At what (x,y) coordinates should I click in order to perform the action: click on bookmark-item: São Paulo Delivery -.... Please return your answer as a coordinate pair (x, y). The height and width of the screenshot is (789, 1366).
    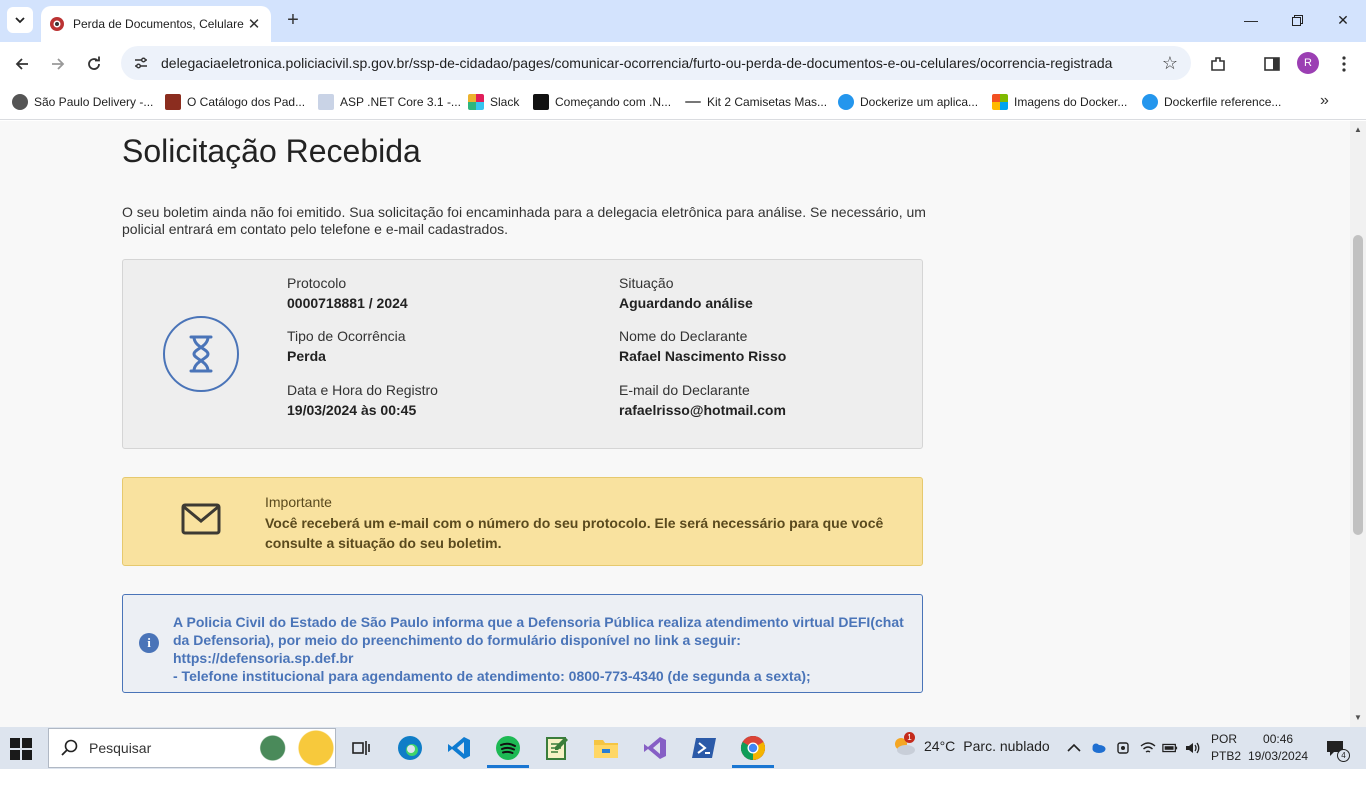
    Looking at the image, I should click on (82, 102).